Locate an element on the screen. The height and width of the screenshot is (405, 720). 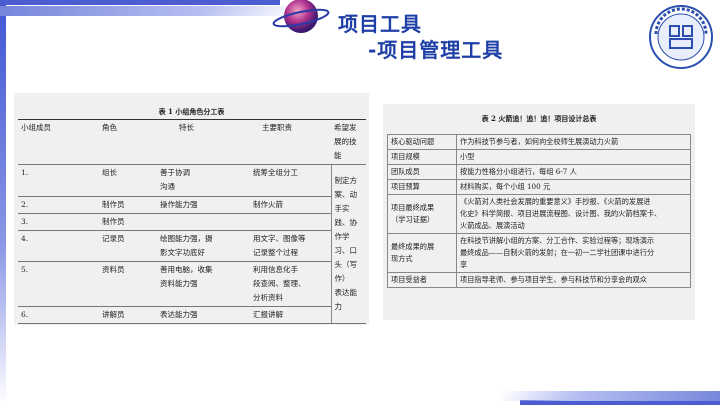
table-row: 5. 资料员 善用电脑，收集 资料能力强 利用信息化手 段查阅、整理、 分析资料 is located at coordinates (192, 284).